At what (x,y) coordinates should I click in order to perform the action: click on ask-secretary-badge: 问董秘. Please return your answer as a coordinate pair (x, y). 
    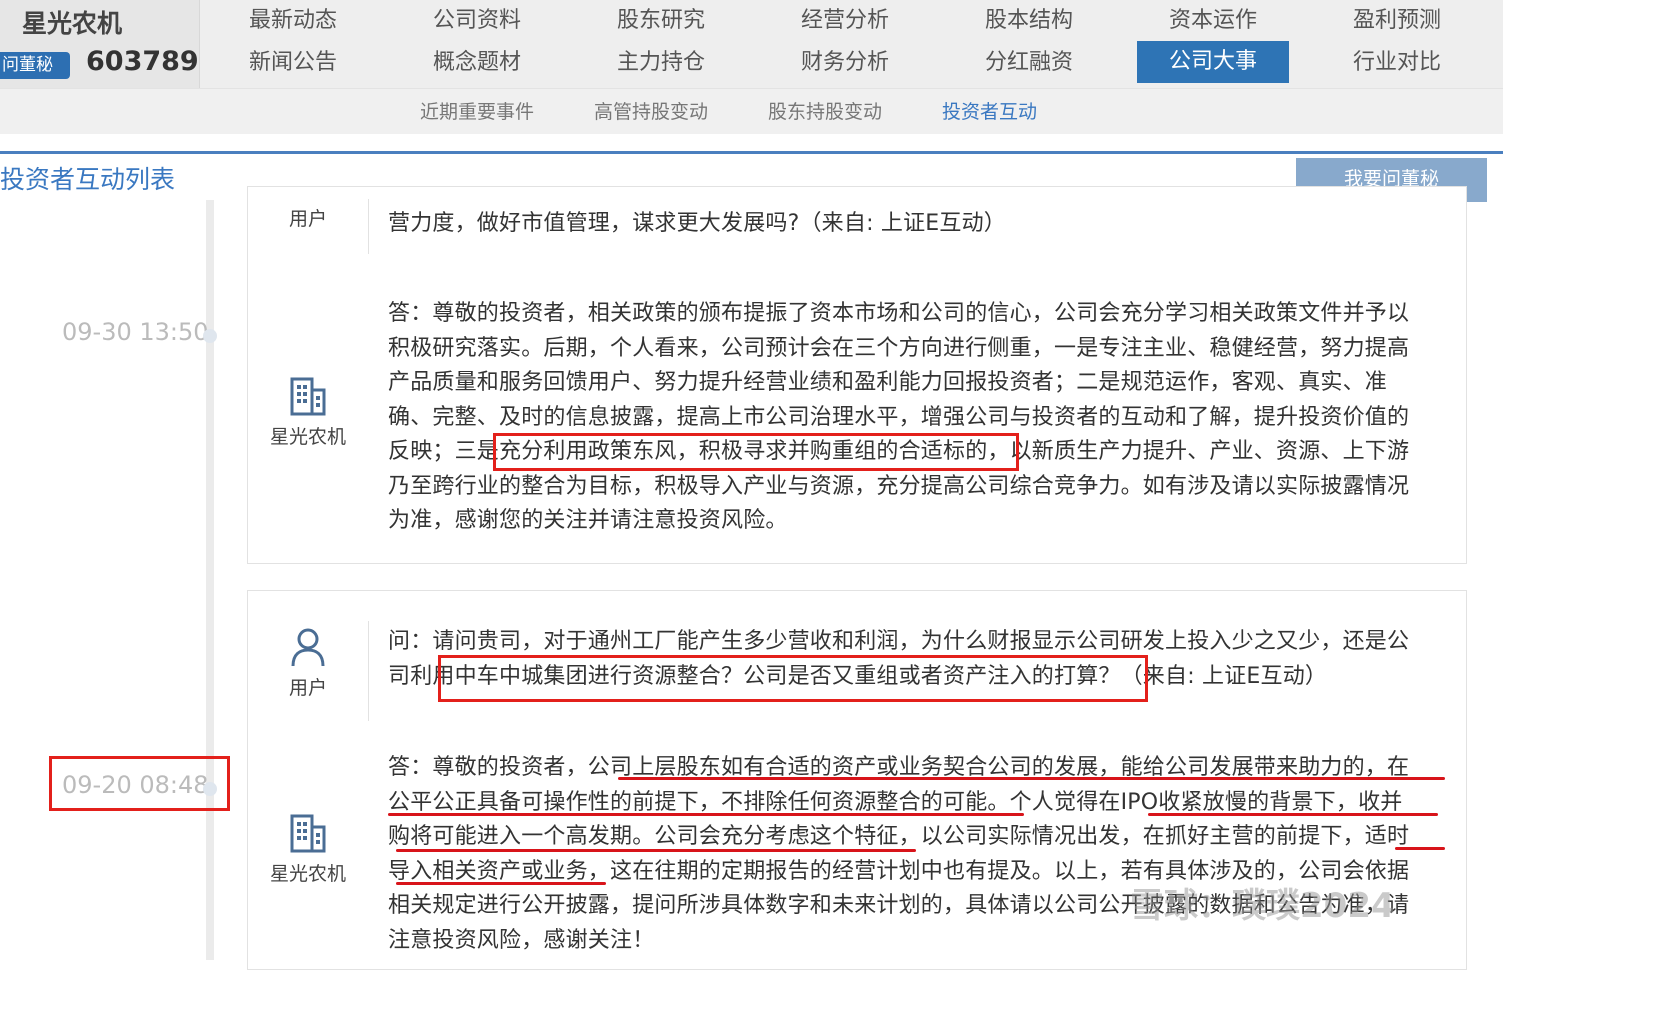
    Looking at the image, I should click on (35, 65).